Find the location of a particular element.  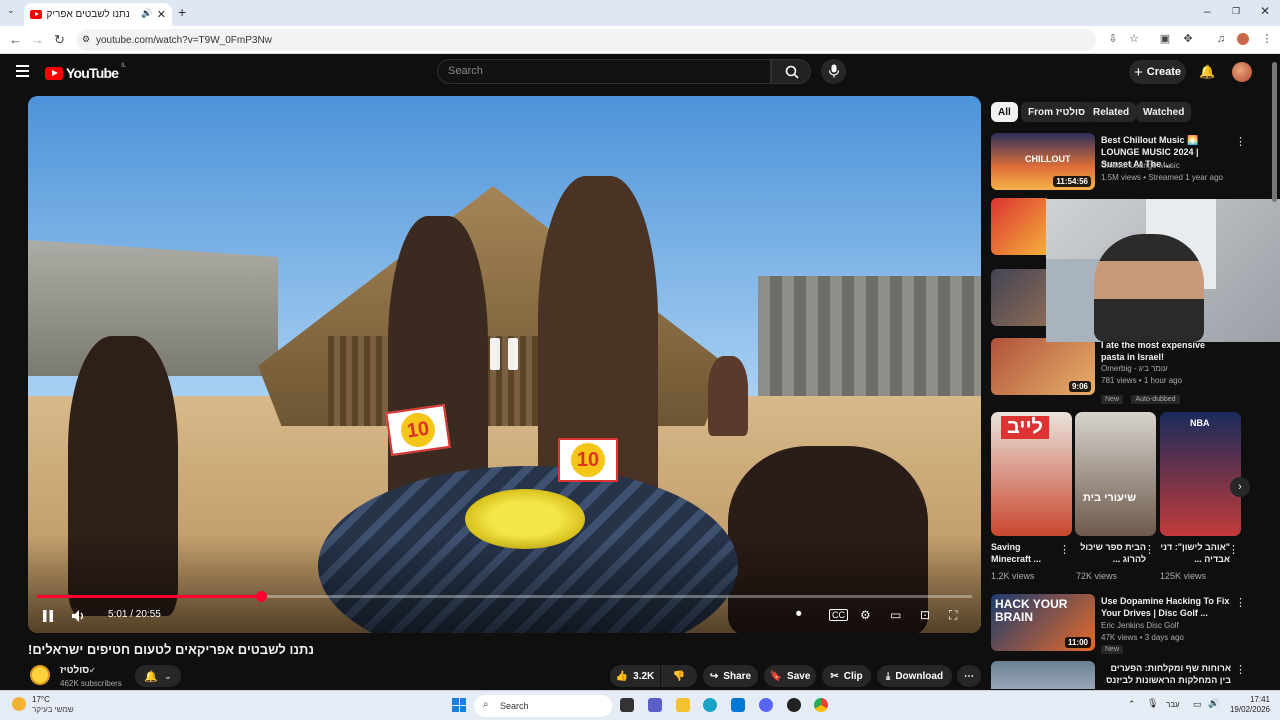

volume-icon is located at coordinates (79, 616).